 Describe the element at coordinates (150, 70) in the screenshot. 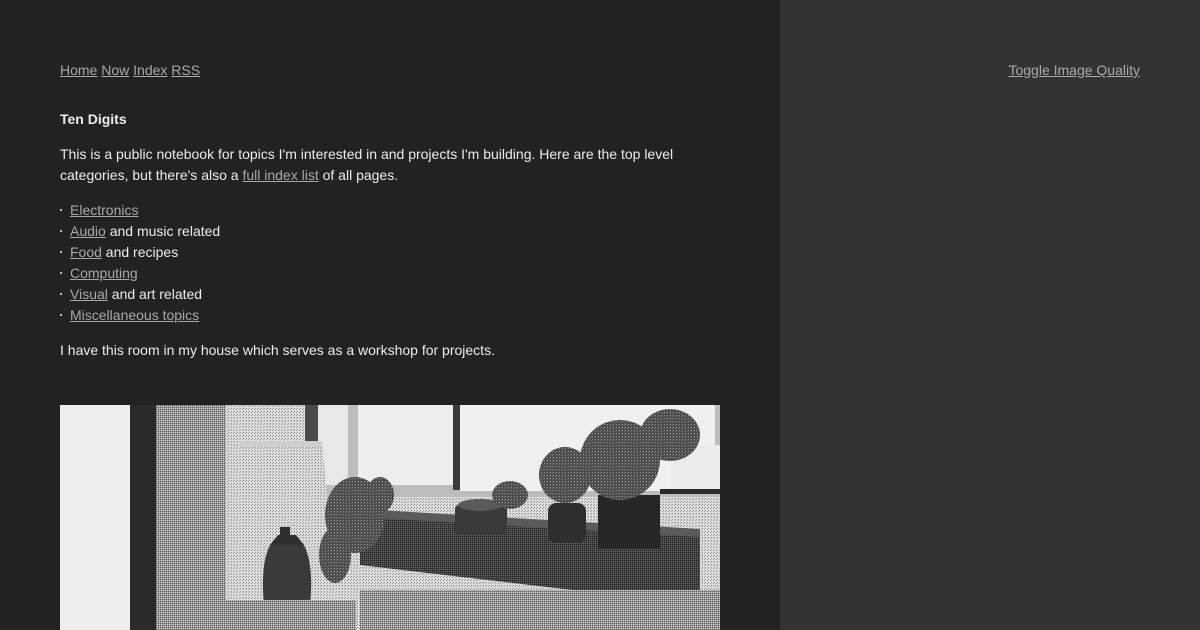

I see `nav-link-index: Index` at that location.